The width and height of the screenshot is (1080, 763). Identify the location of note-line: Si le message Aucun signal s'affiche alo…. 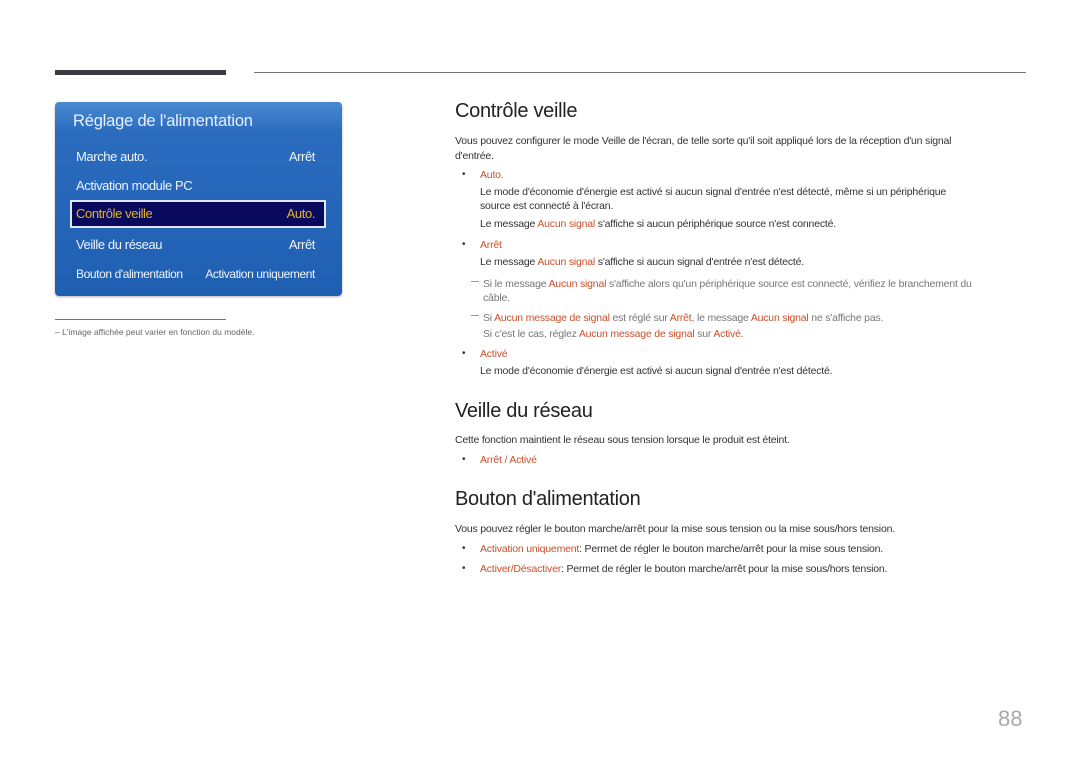
(727, 284).